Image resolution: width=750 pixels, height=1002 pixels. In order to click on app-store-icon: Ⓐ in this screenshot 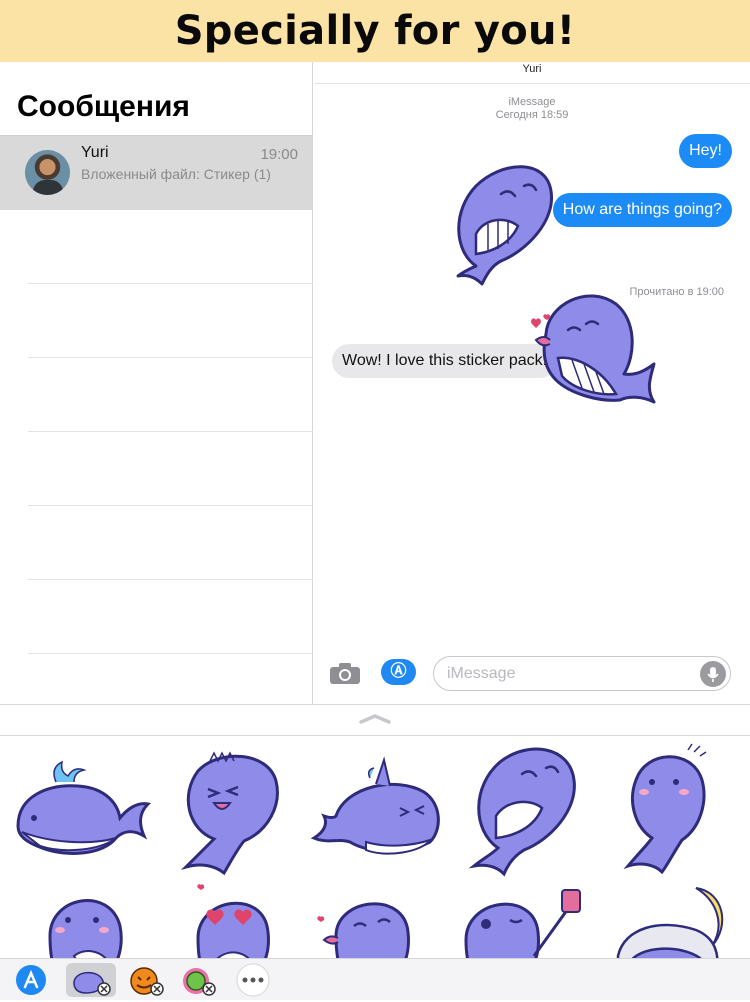, I will do `click(398, 671)`.